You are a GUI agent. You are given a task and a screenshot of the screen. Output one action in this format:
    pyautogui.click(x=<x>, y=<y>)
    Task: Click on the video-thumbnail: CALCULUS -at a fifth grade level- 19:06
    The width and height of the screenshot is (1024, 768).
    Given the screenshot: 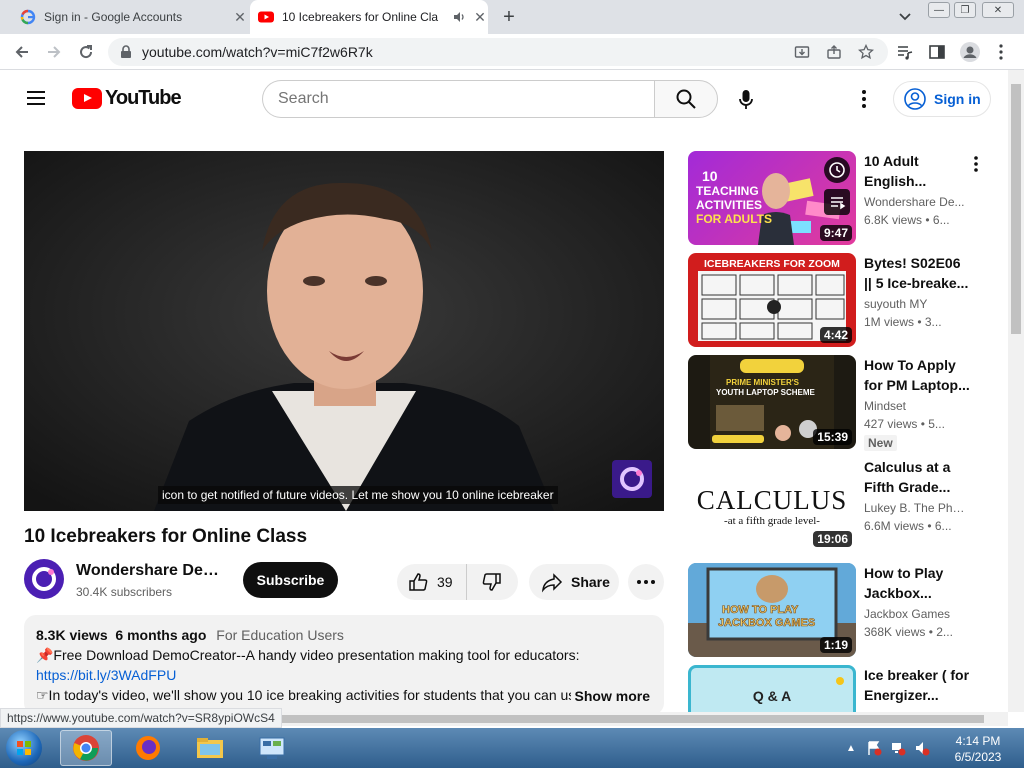 What is the action you would take?
    pyautogui.click(x=772, y=504)
    